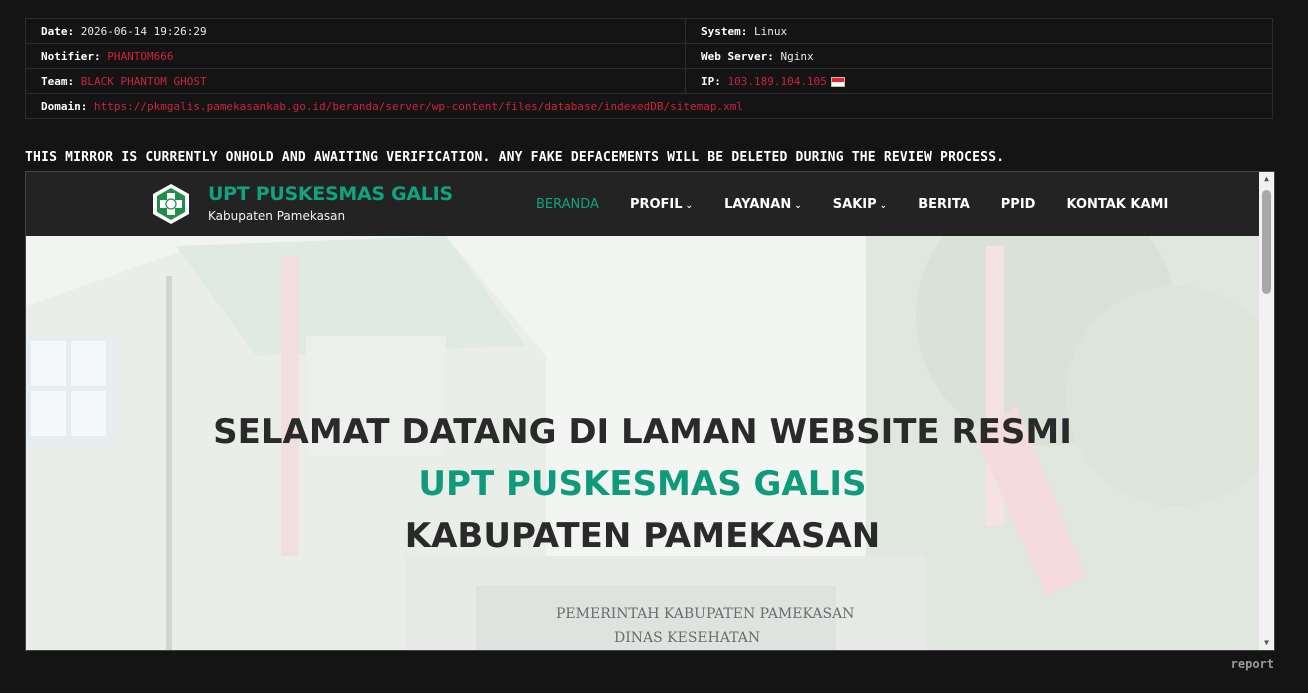 The height and width of the screenshot is (693, 1308). What do you see at coordinates (1266, 242) in the screenshot?
I see `scrollbar-thumb` at bounding box center [1266, 242].